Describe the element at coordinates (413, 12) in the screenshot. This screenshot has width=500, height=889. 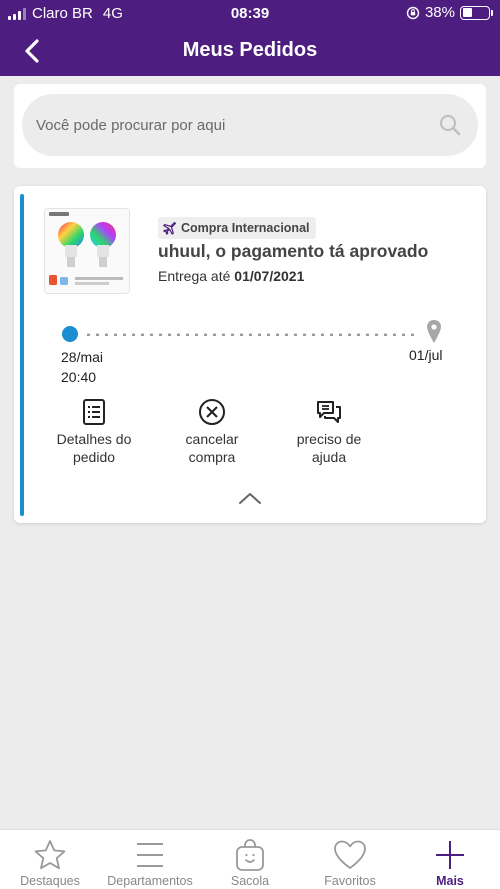
I see `orientation-lock-icon` at that location.